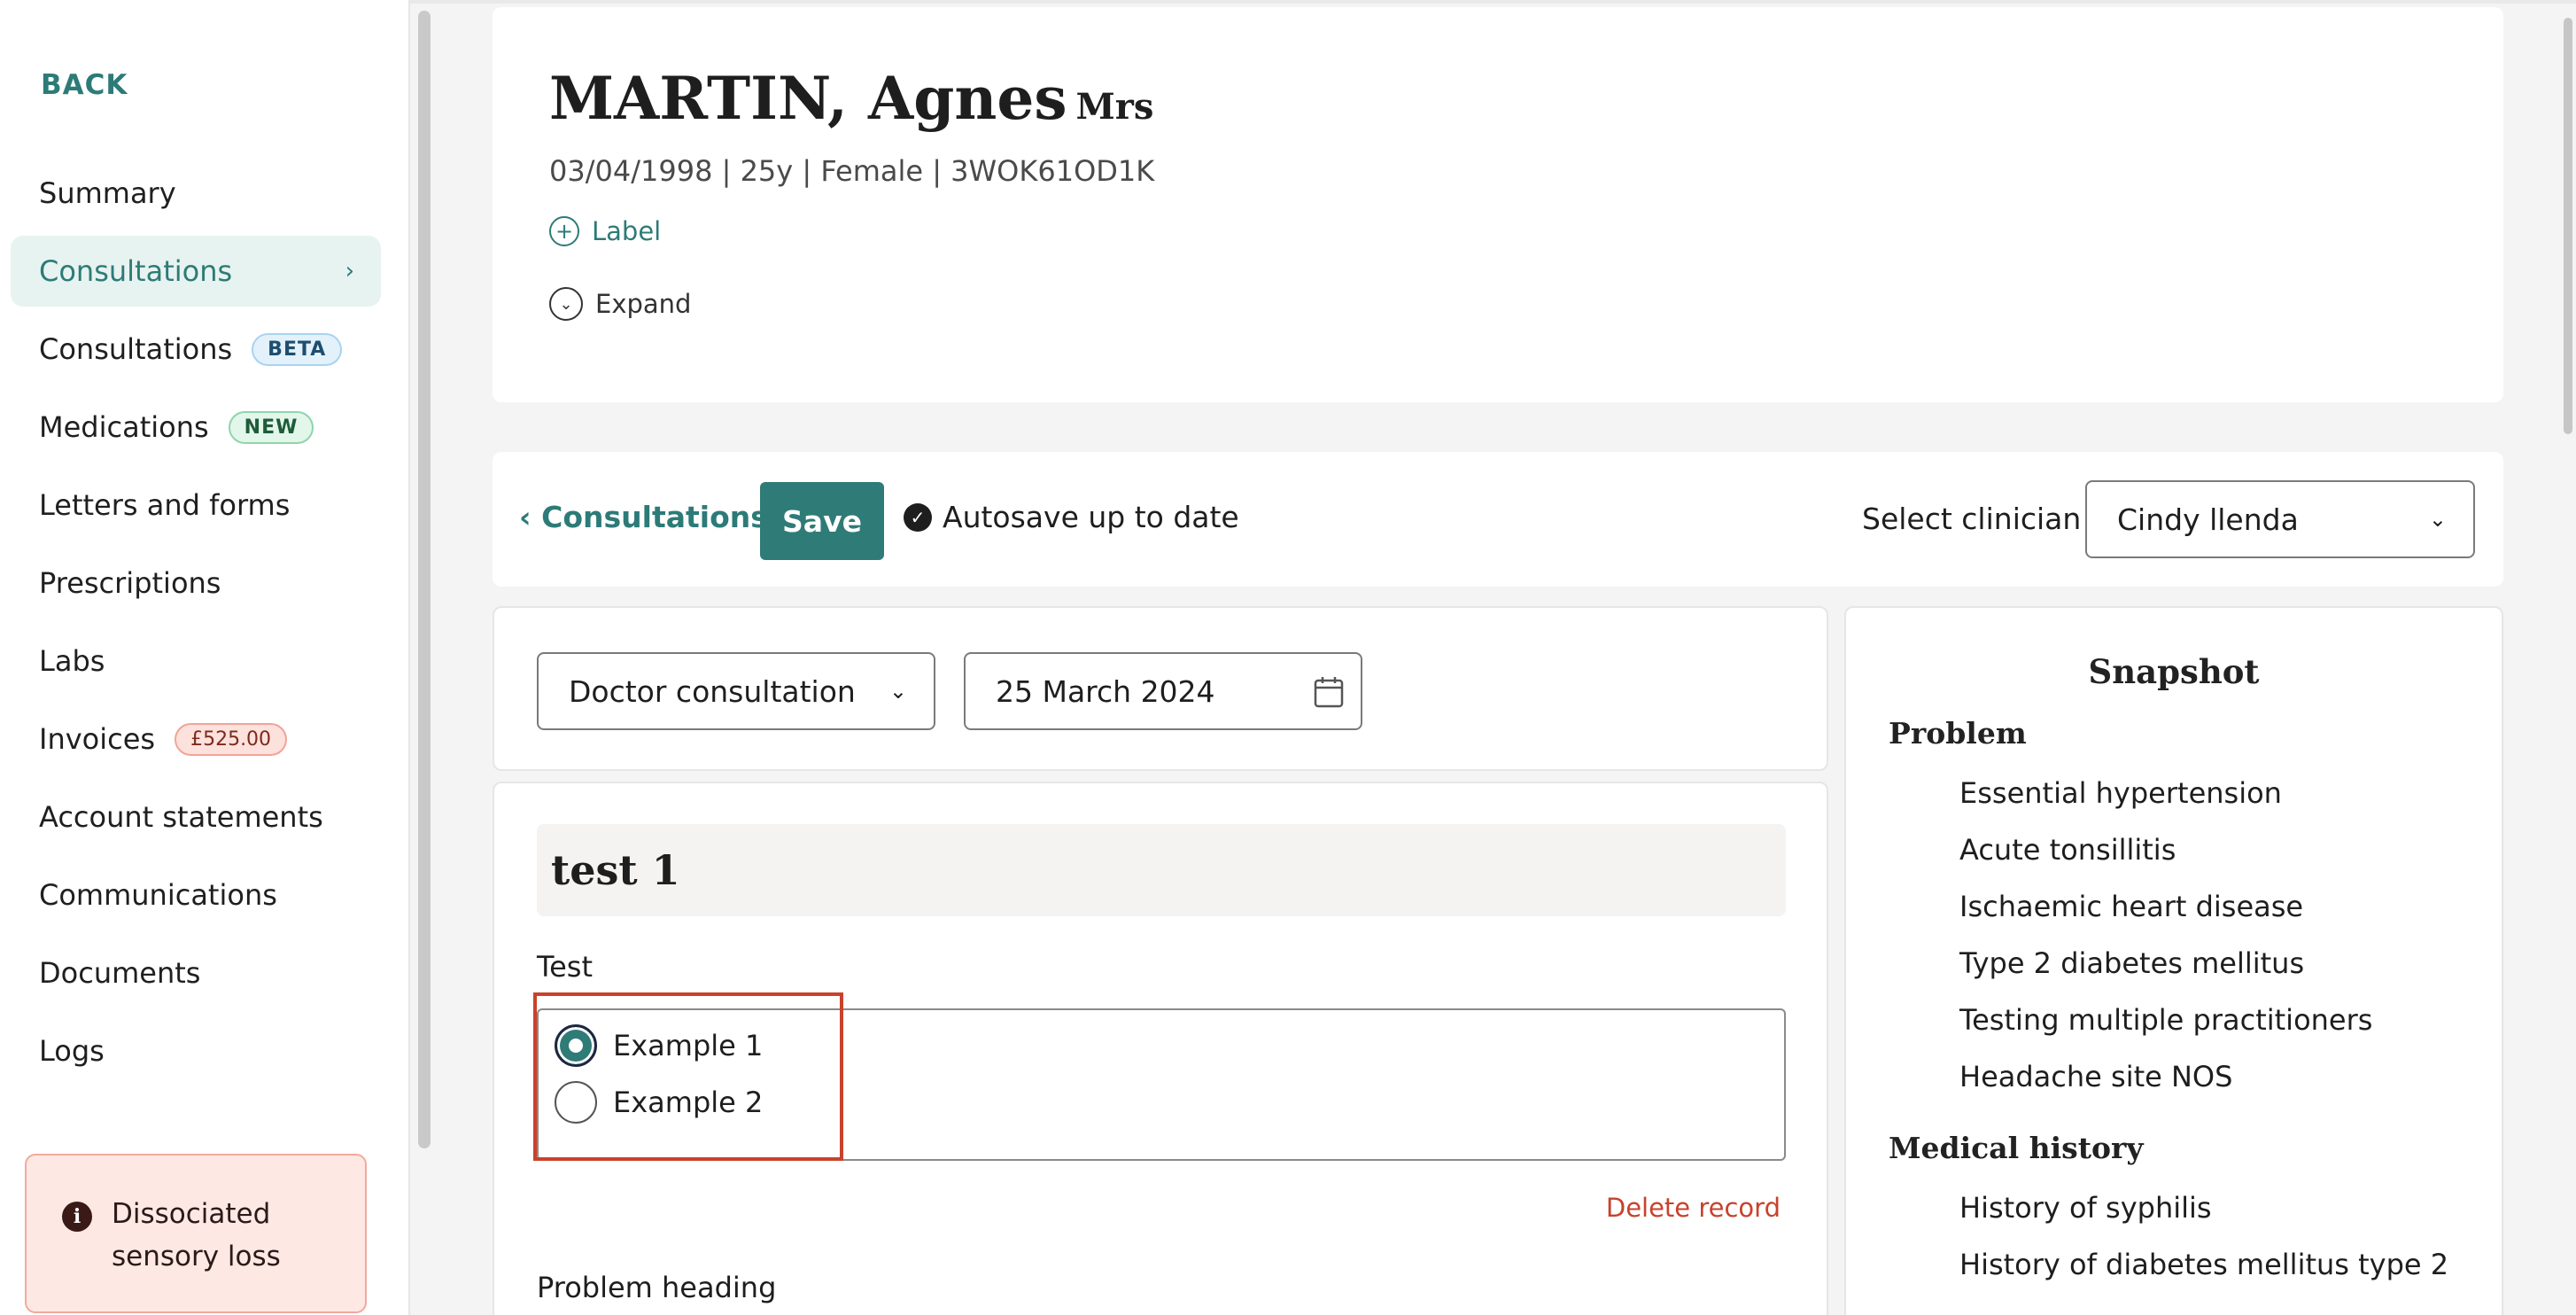  Describe the element at coordinates (231, 739) in the screenshot. I see `invoice-balance-badge: £525.00` at that location.